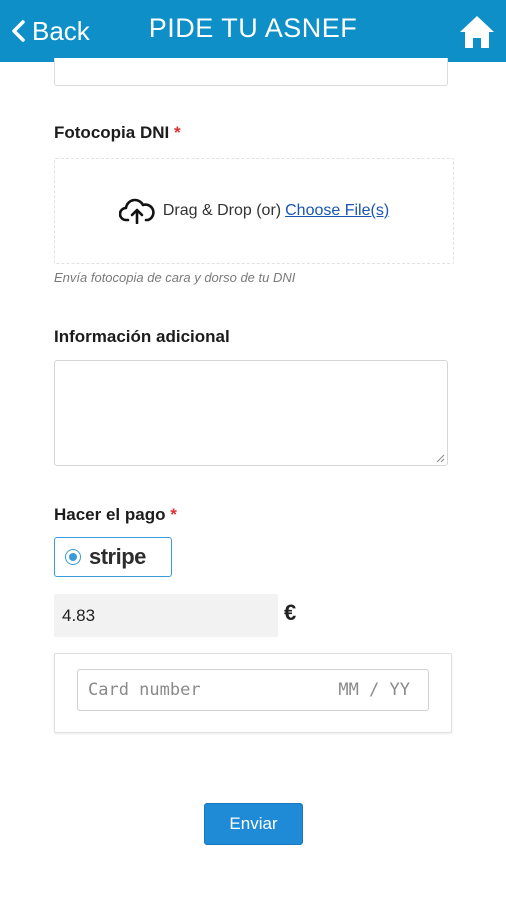 This screenshot has width=506, height=900. I want to click on home-button, so click(477, 32).